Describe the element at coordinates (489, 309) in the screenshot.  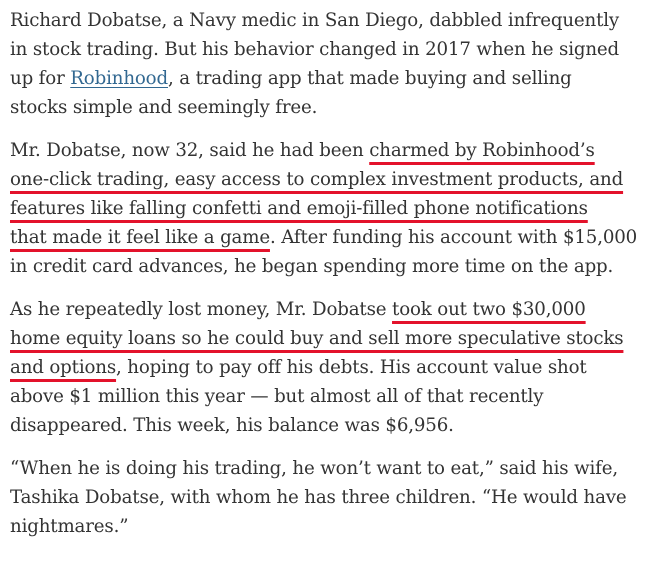
I see `highlighted-text: took out two $30,000` at that location.